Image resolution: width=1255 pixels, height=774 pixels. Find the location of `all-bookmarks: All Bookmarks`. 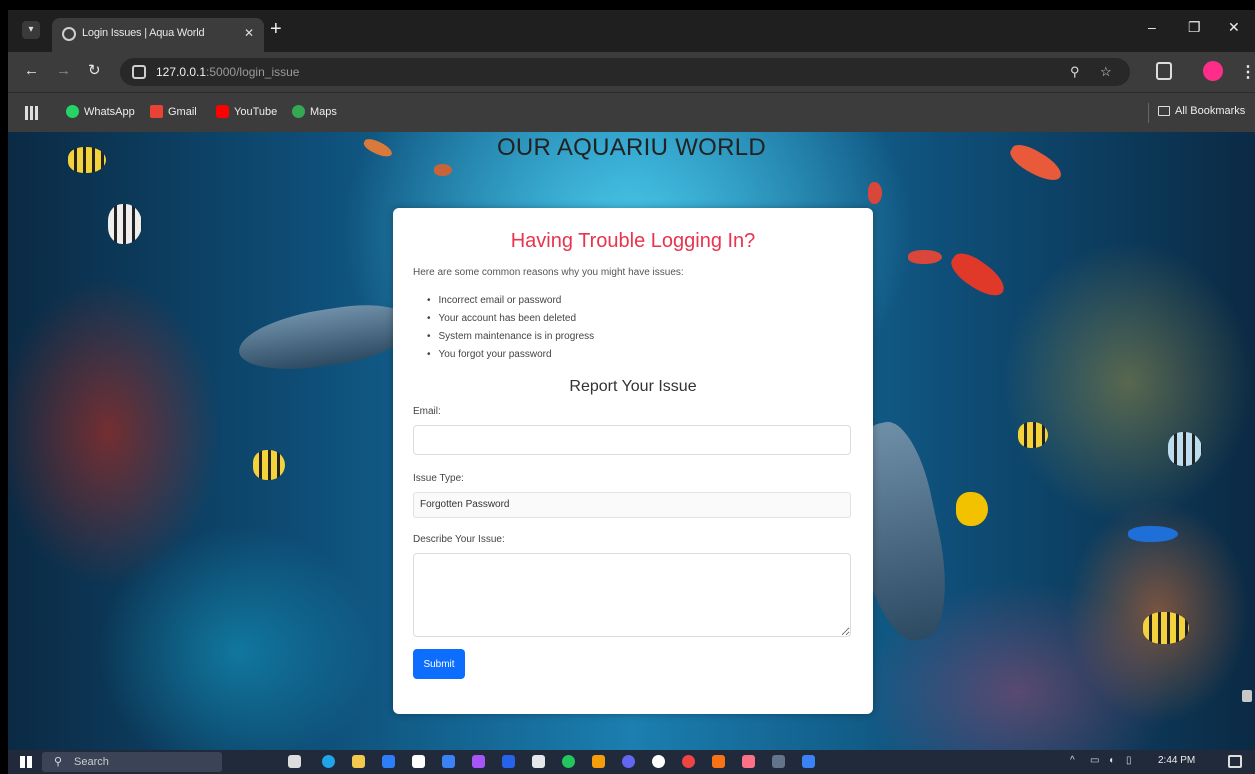

all-bookmarks: All Bookmarks is located at coordinates (1201, 111).